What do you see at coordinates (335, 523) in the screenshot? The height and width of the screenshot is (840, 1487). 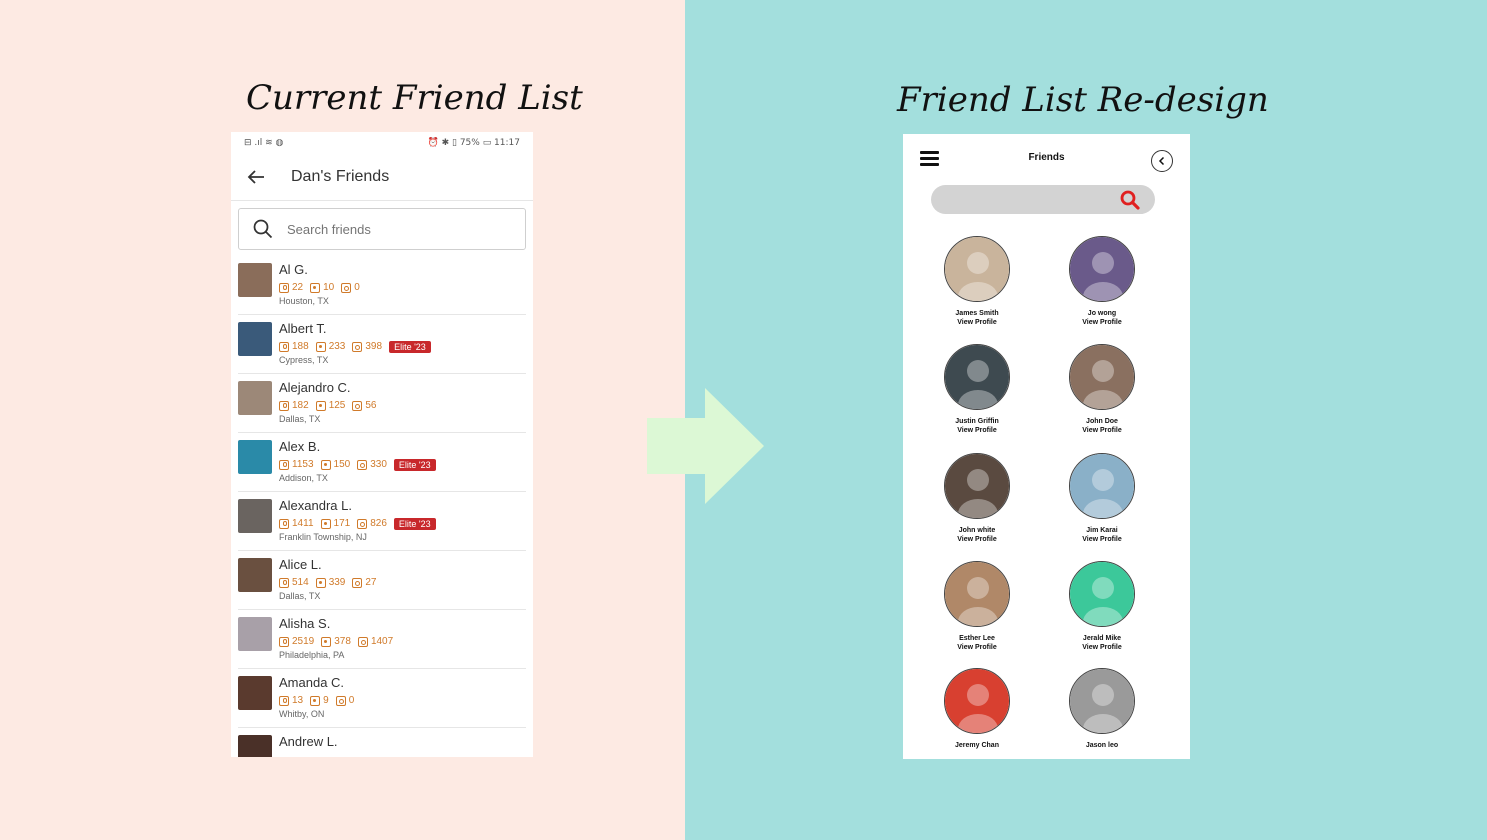 I see `stars-stat: 171` at bounding box center [335, 523].